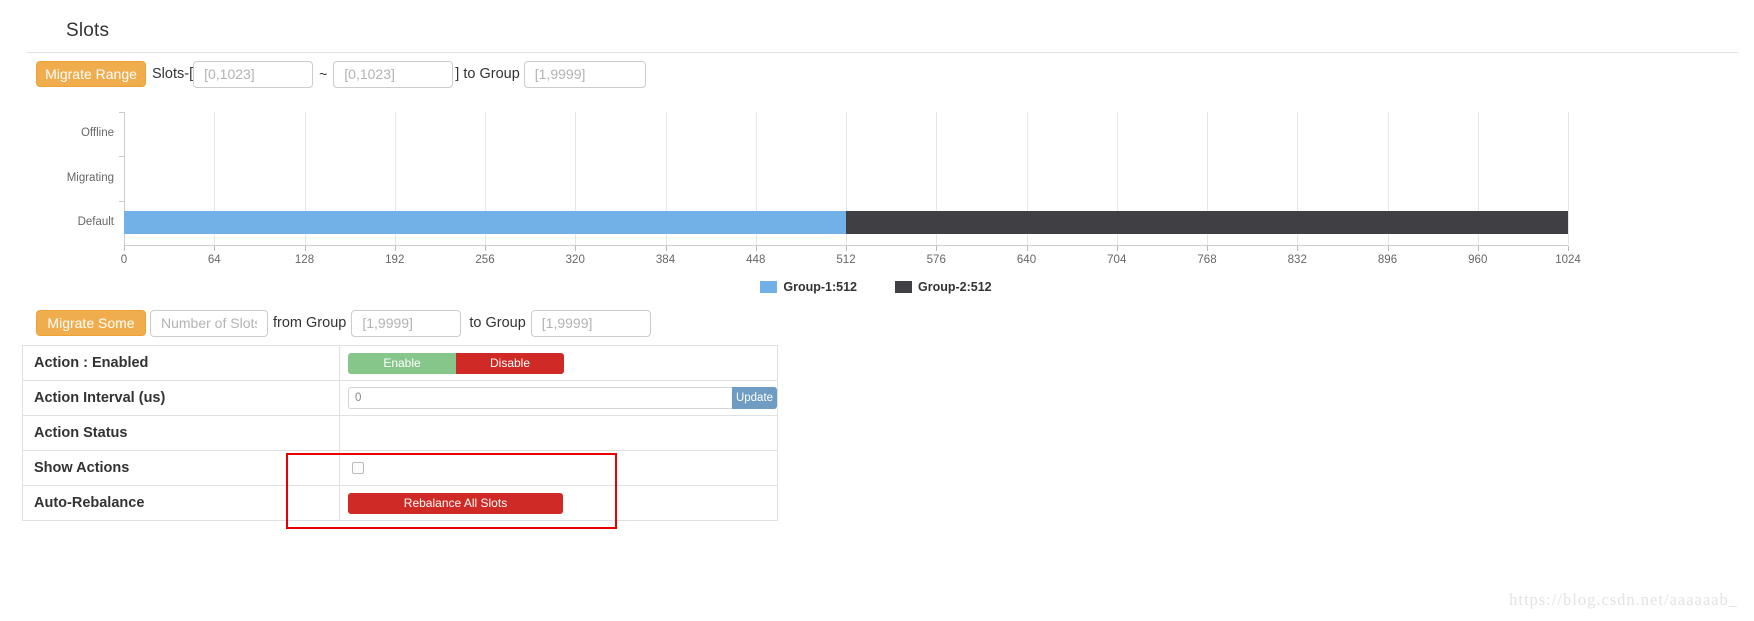 This screenshot has width=1754, height=621. Describe the element at coordinates (1297, 260) in the screenshot. I see `chart-x-tick-label: 832` at that location.